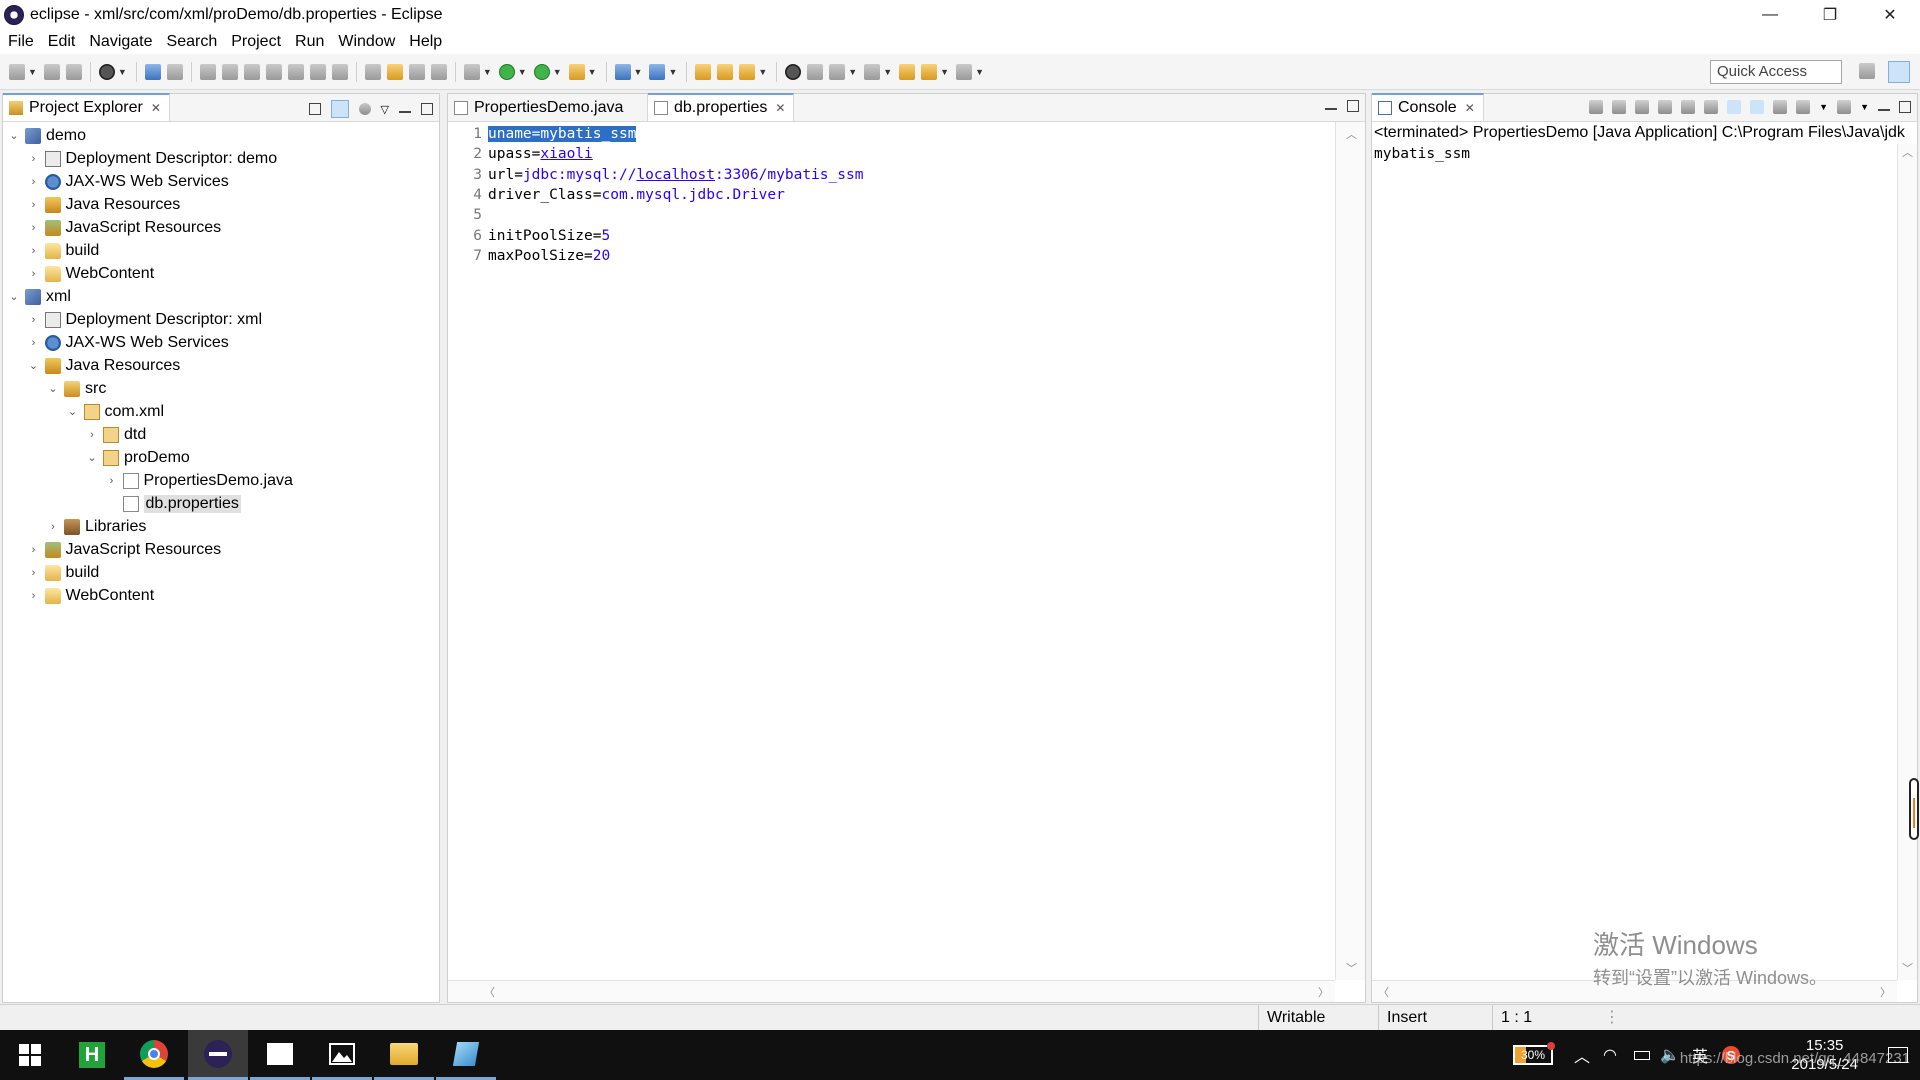 The width and height of the screenshot is (1920, 1080). Describe the element at coordinates (1642, 1055) in the screenshot. I see `power-icon` at that location.